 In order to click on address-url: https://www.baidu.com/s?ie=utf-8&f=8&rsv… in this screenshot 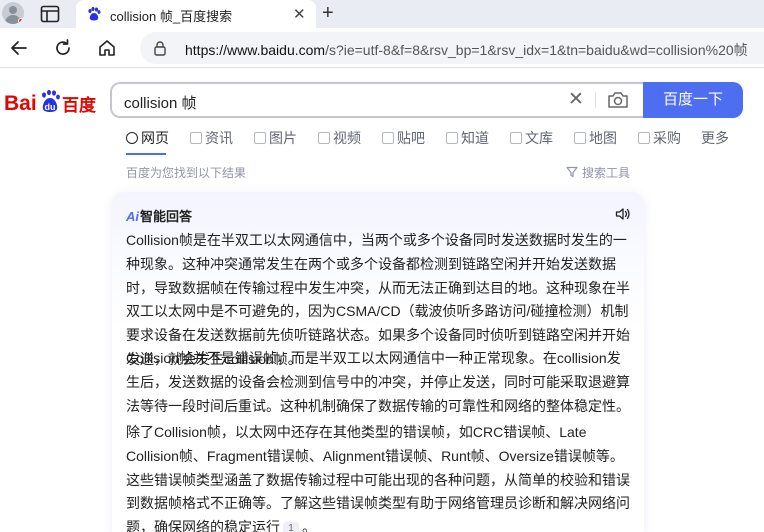, I will do `click(466, 50)`.